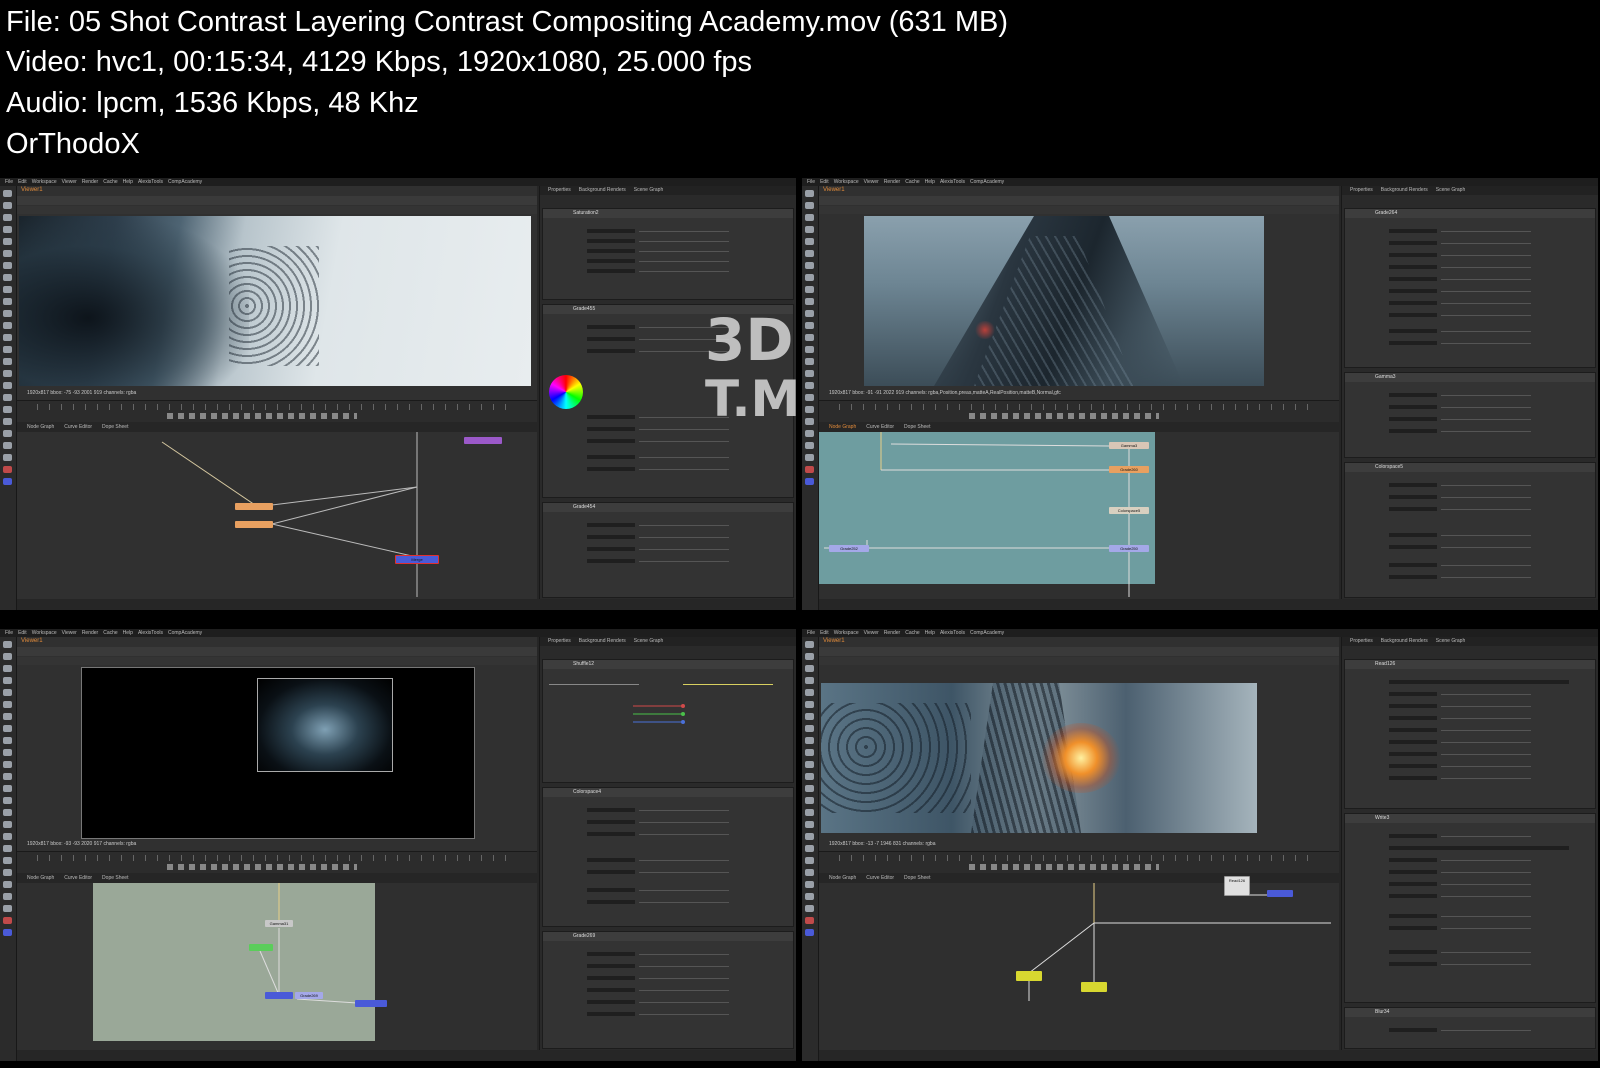  I want to click on 3d-icon, so click(809, 301).